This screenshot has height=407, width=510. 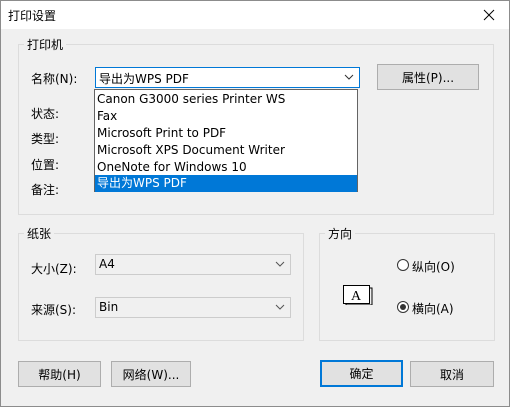 What do you see at coordinates (226, 133) in the screenshot?
I see `dropdown-option: Microsoft Print to PDF` at bounding box center [226, 133].